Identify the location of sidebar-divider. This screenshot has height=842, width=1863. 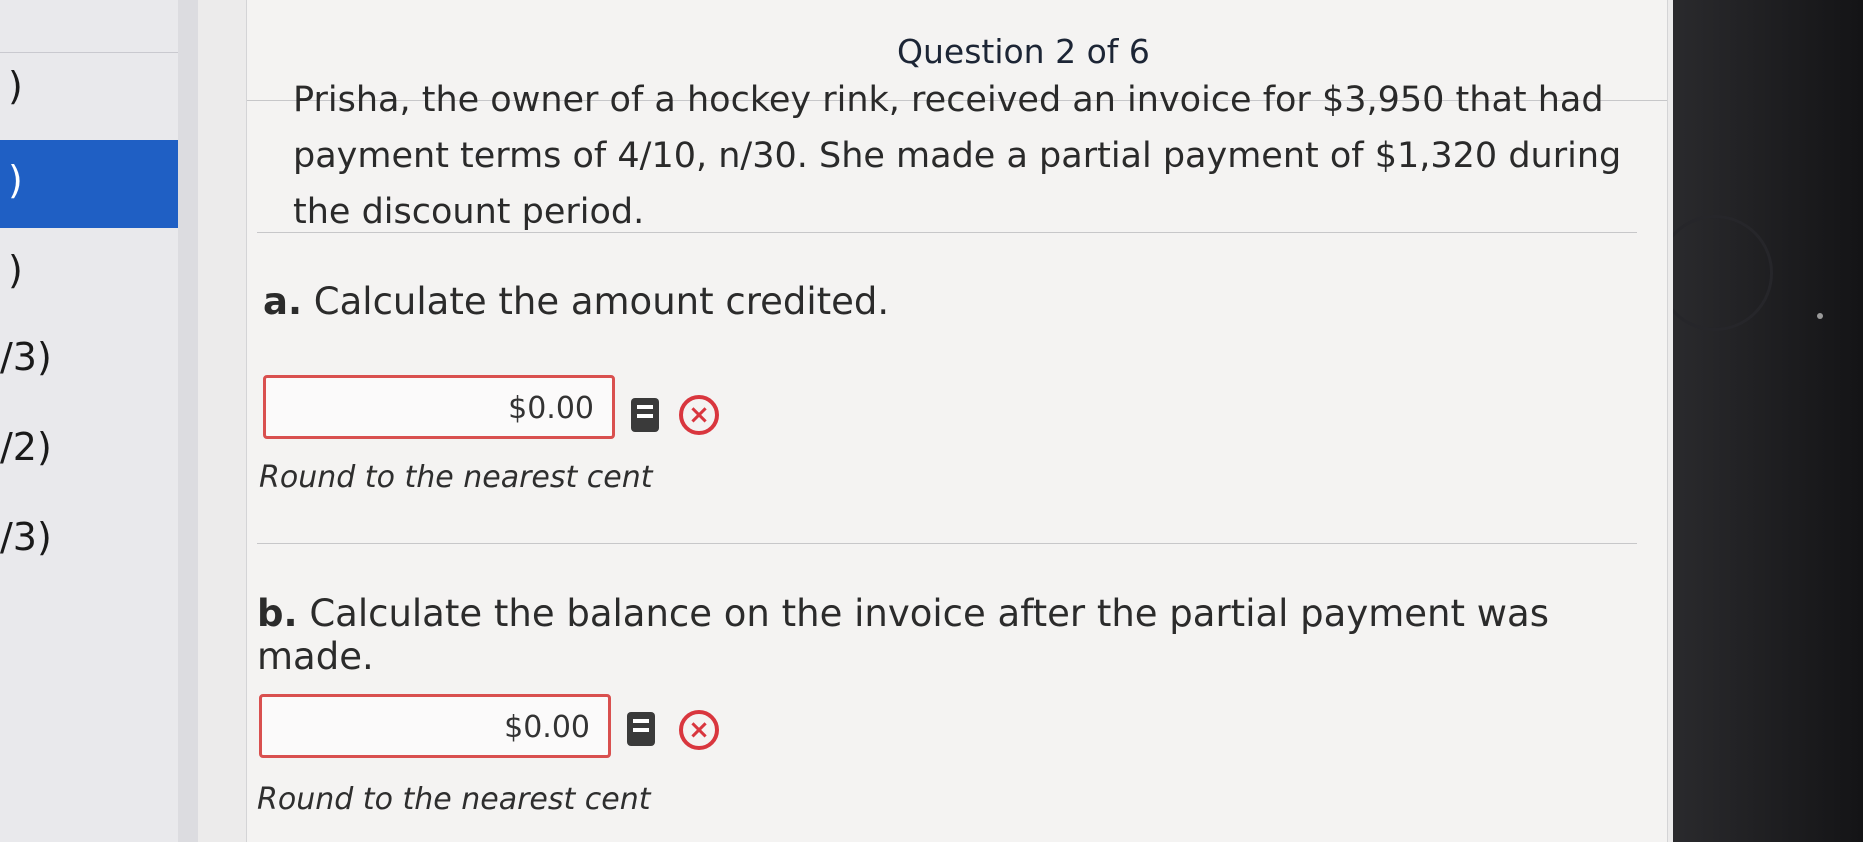
(99, 52).